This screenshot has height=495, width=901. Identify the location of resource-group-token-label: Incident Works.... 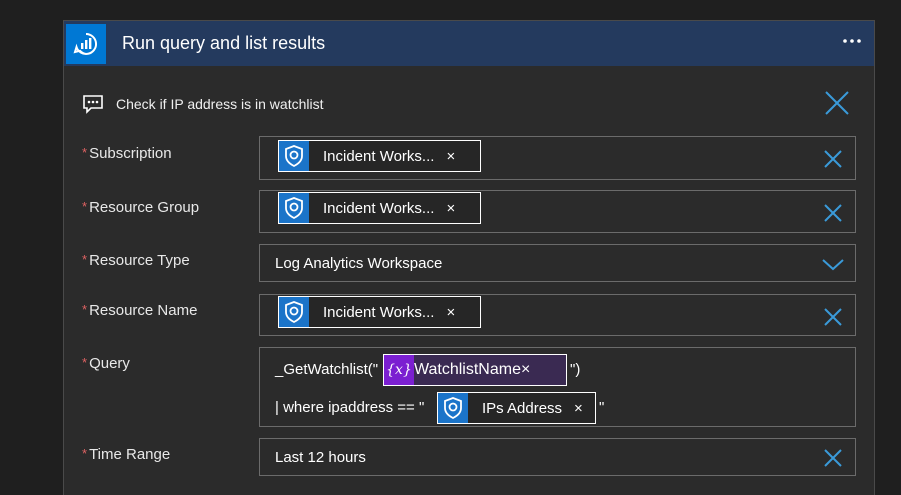
(379, 208).